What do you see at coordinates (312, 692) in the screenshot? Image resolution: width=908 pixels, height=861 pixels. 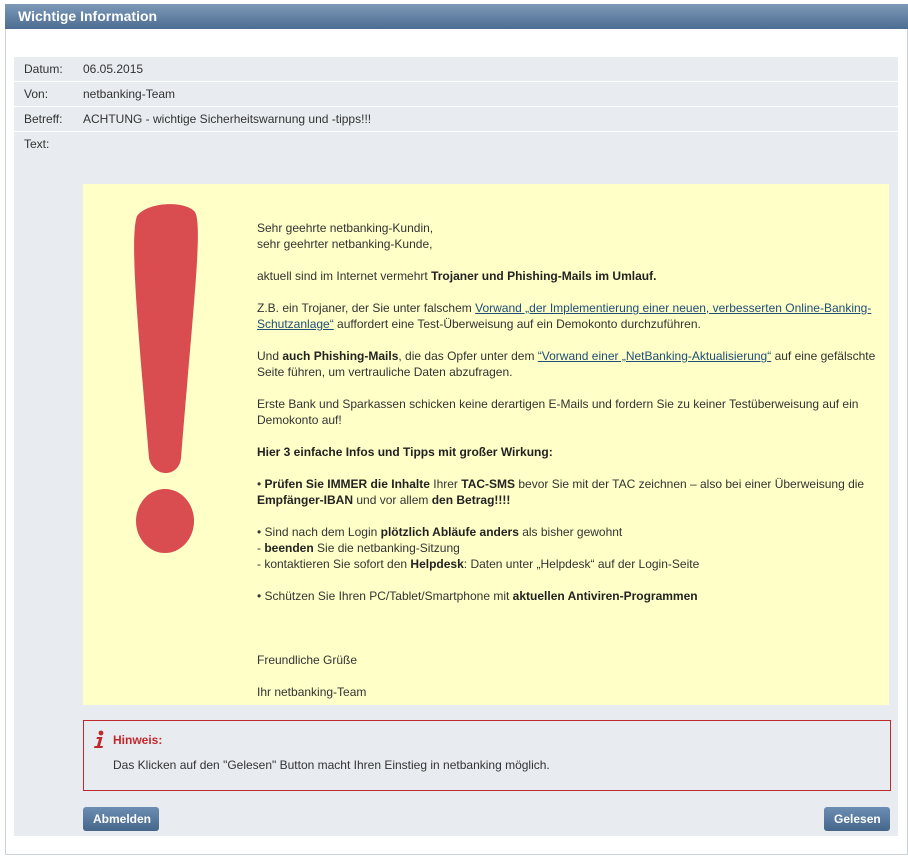 I see `signature: Ihr netbanking-Team` at bounding box center [312, 692].